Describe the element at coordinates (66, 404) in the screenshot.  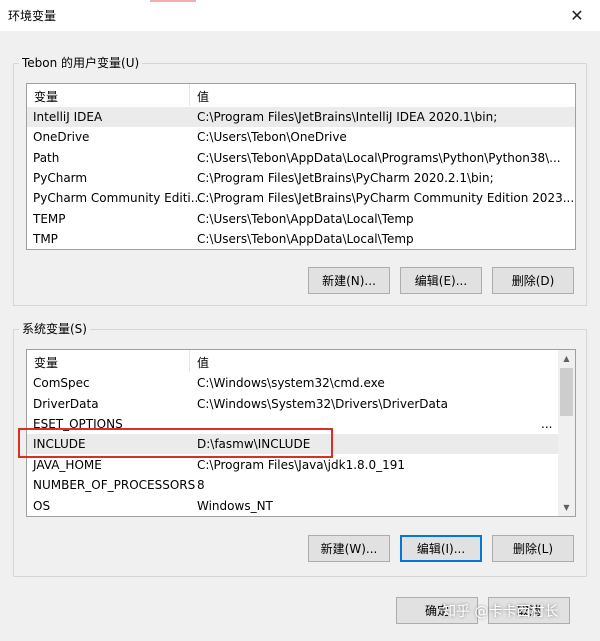
I see `var-name: DriverData` at that location.